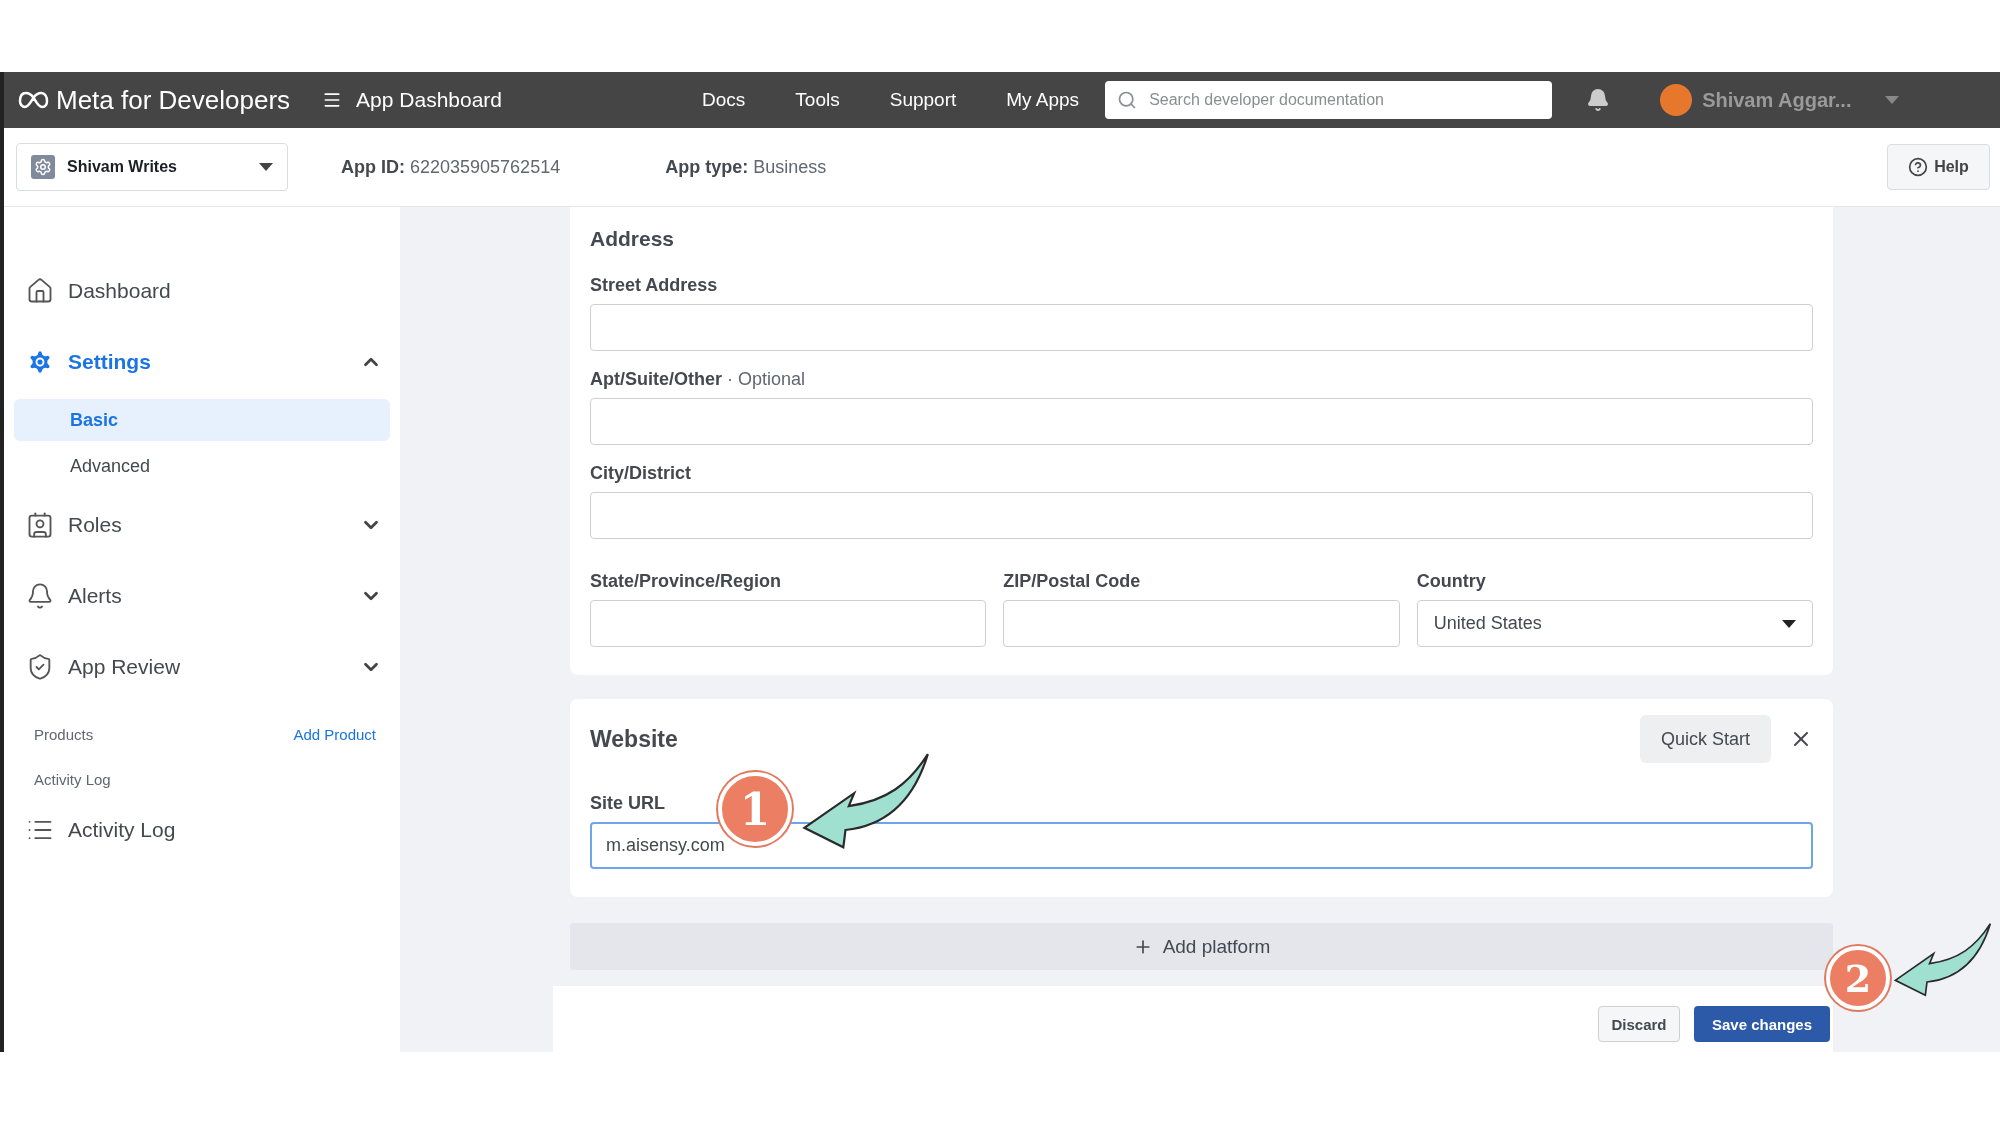 The image size is (2000, 1125). Describe the element at coordinates (202, 829) in the screenshot. I see `sidebar-item: Activity Log` at that location.